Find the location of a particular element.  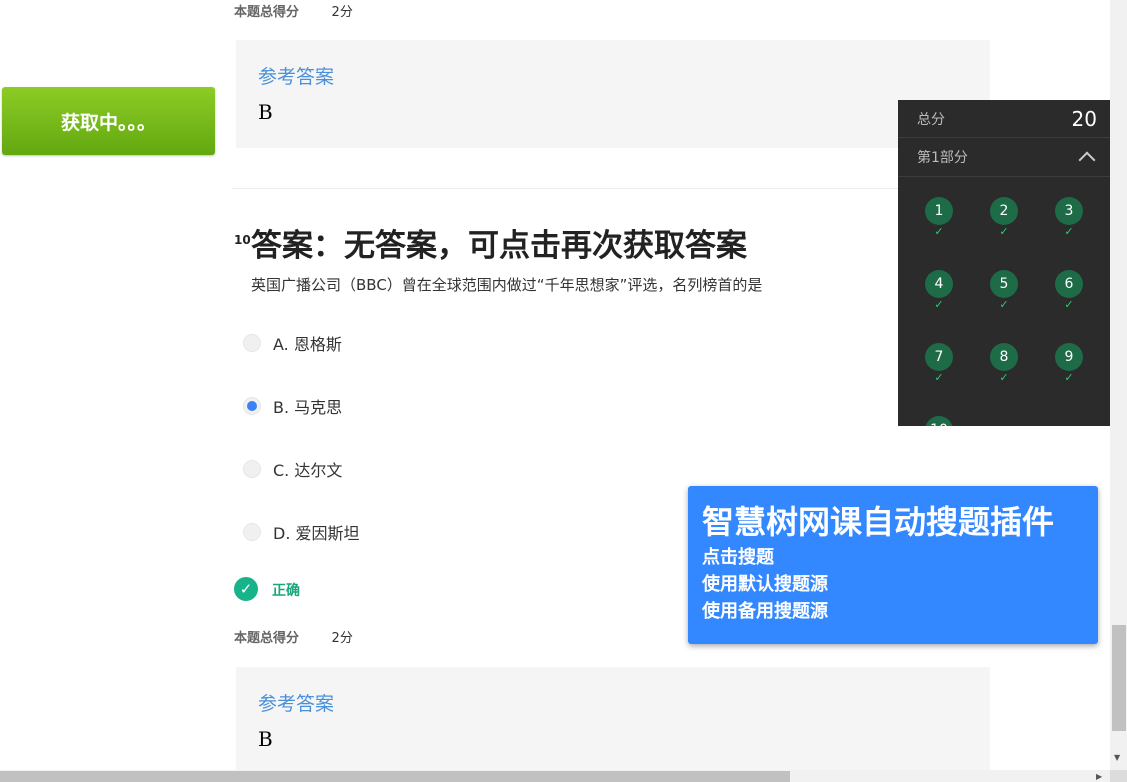

option-c-label: C. 达尔文 is located at coordinates (308, 470).